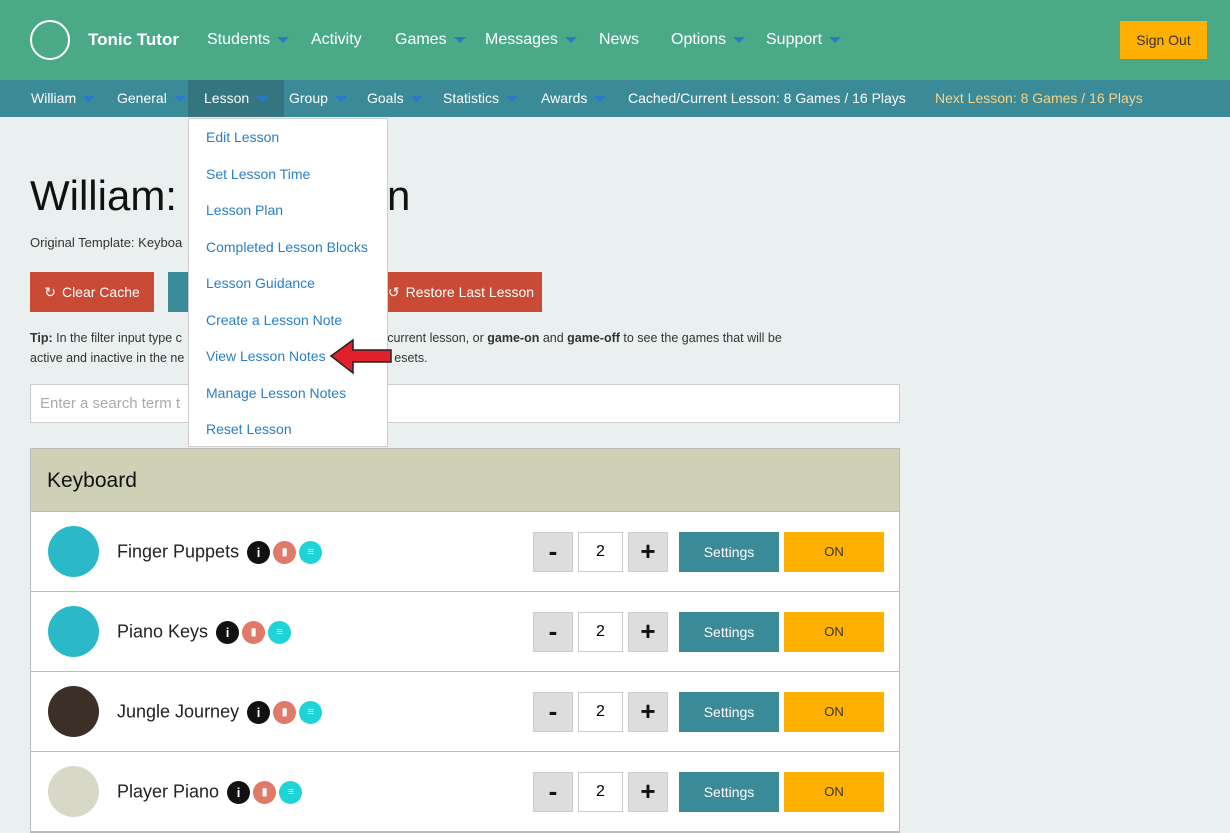  I want to click on menu-lesson-guidance: Lesson Guidance, so click(288, 283).